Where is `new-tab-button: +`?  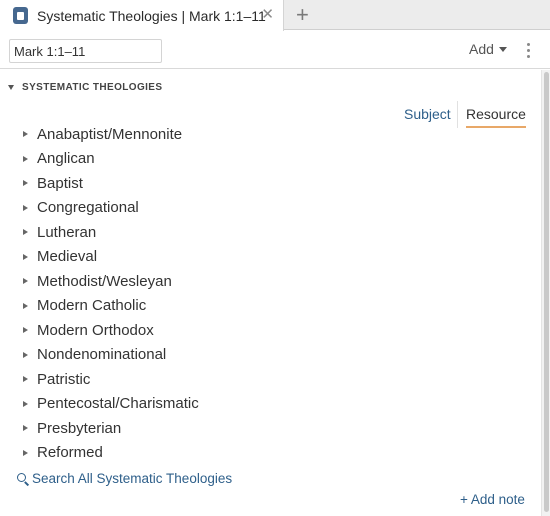
new-tab-button: + is located at coordinates (302, 15).